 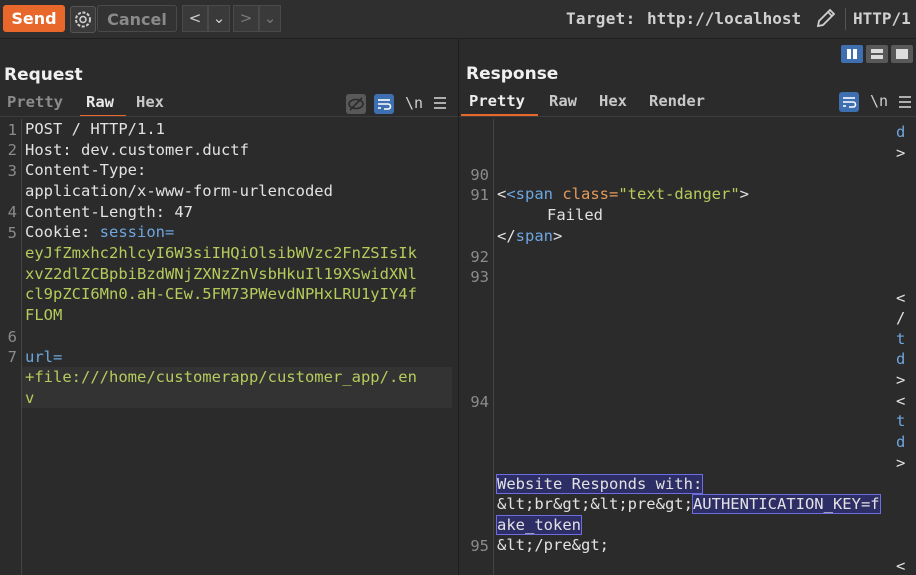 What do you see at coordinates (479, 175) in the screenshot?
I see `line-number: 90` at bounding box center [479, 175].